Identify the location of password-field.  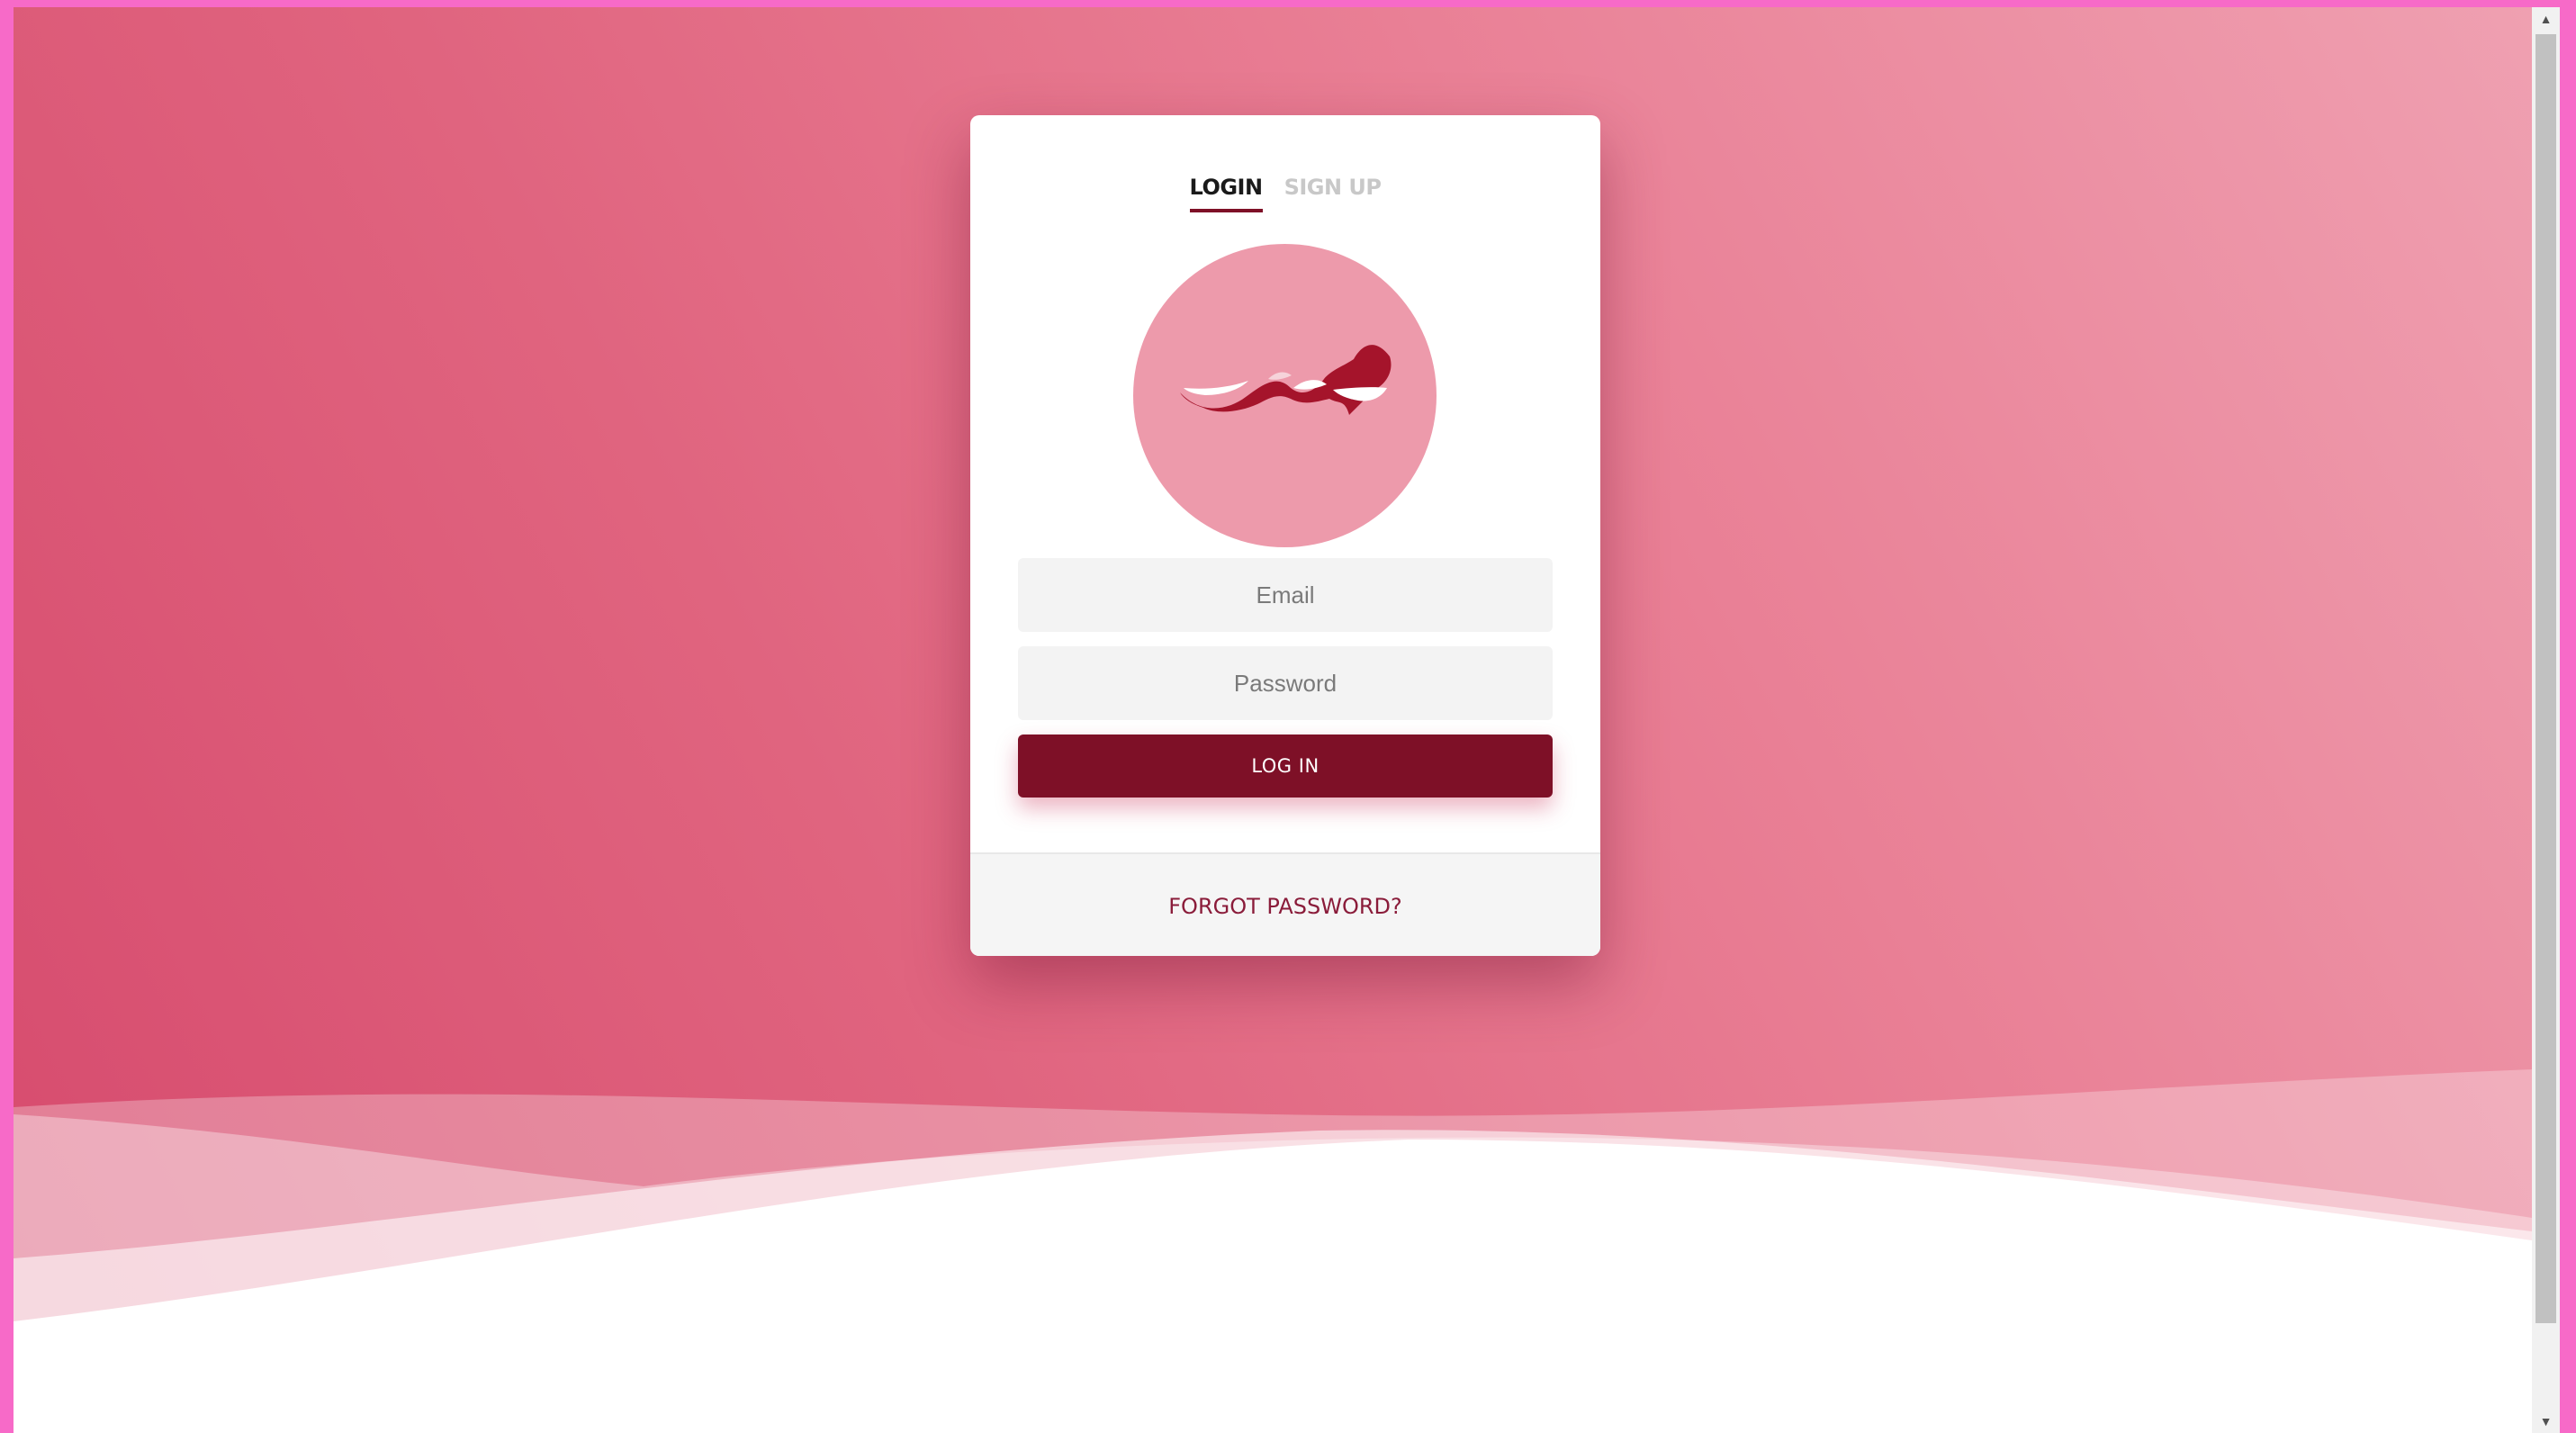
(1285, 683).